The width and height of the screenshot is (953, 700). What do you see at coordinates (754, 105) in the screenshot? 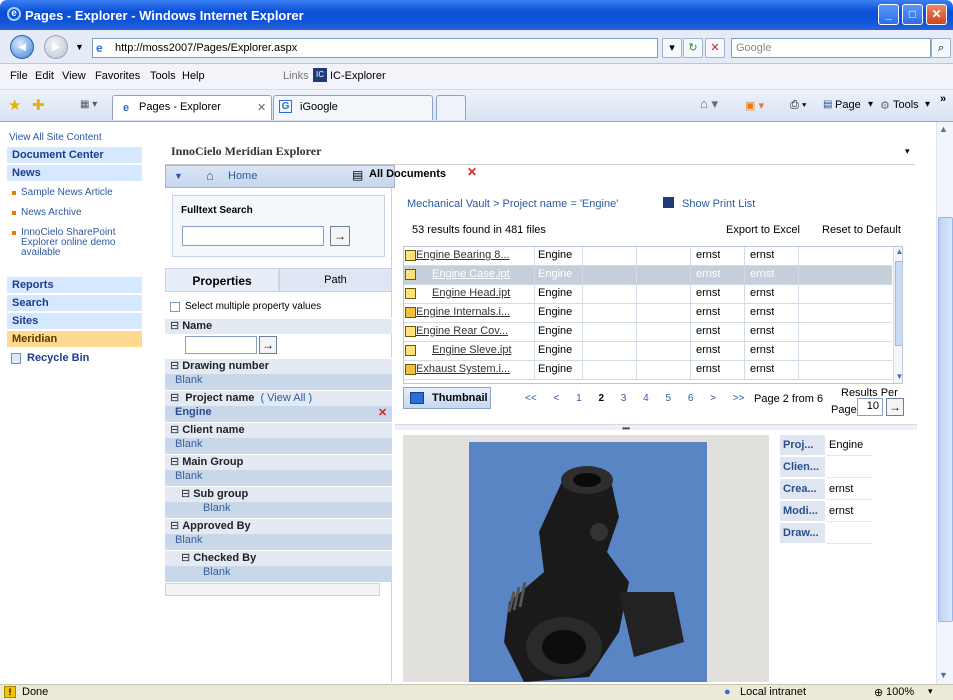
I see `feeds-icon: ▣ ▾` at bounding box center [754, 105].